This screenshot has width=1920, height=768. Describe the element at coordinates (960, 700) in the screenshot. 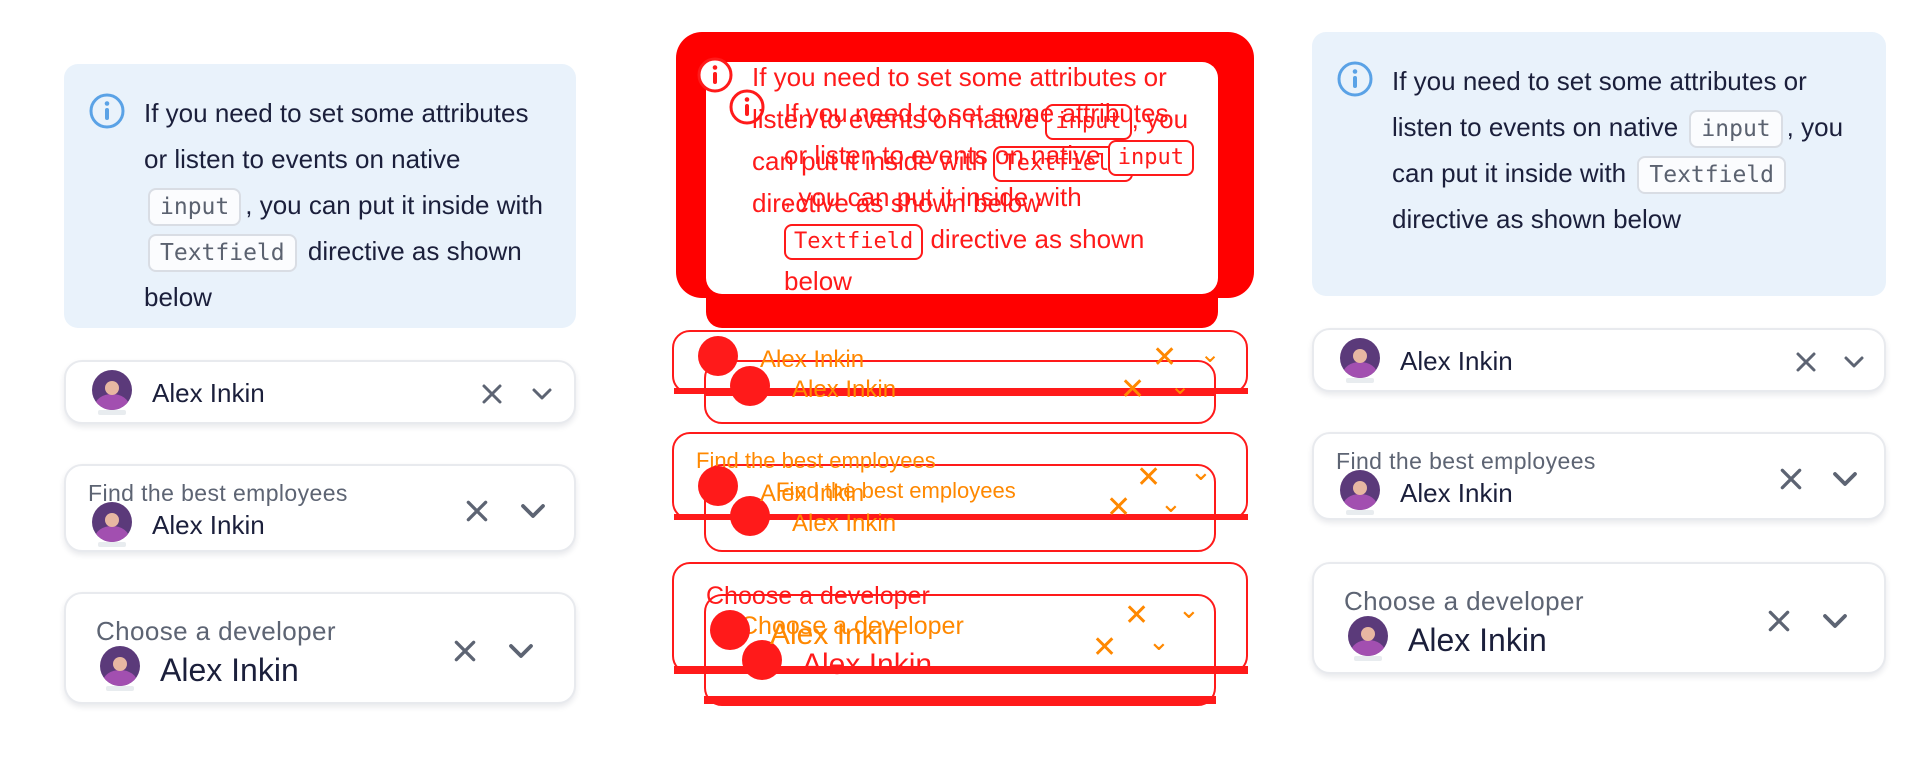

I see `diff-bar` at that location.